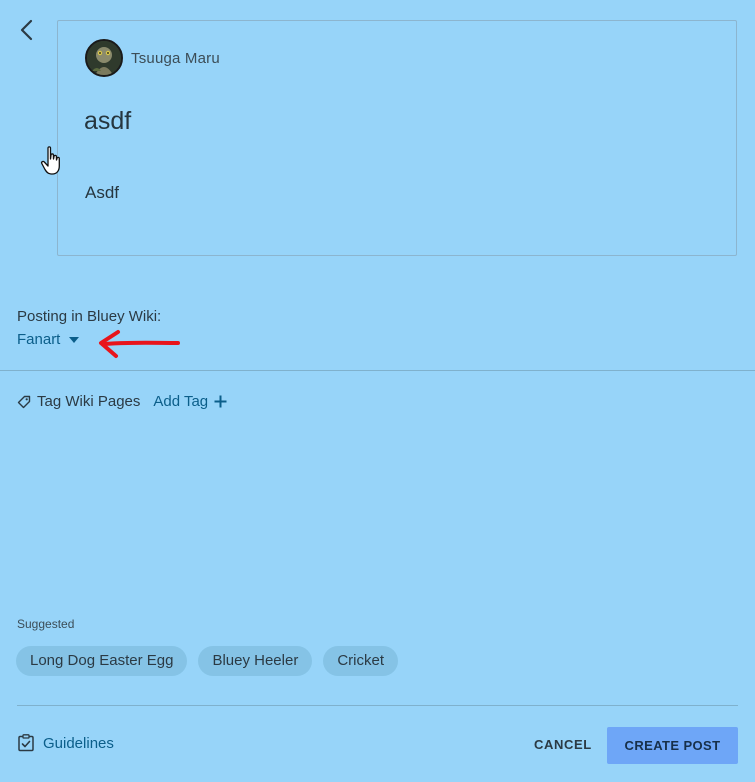 The height and width of the screenshot is (782, 755). I want to click on caret-down-icon, so click(74, 339).